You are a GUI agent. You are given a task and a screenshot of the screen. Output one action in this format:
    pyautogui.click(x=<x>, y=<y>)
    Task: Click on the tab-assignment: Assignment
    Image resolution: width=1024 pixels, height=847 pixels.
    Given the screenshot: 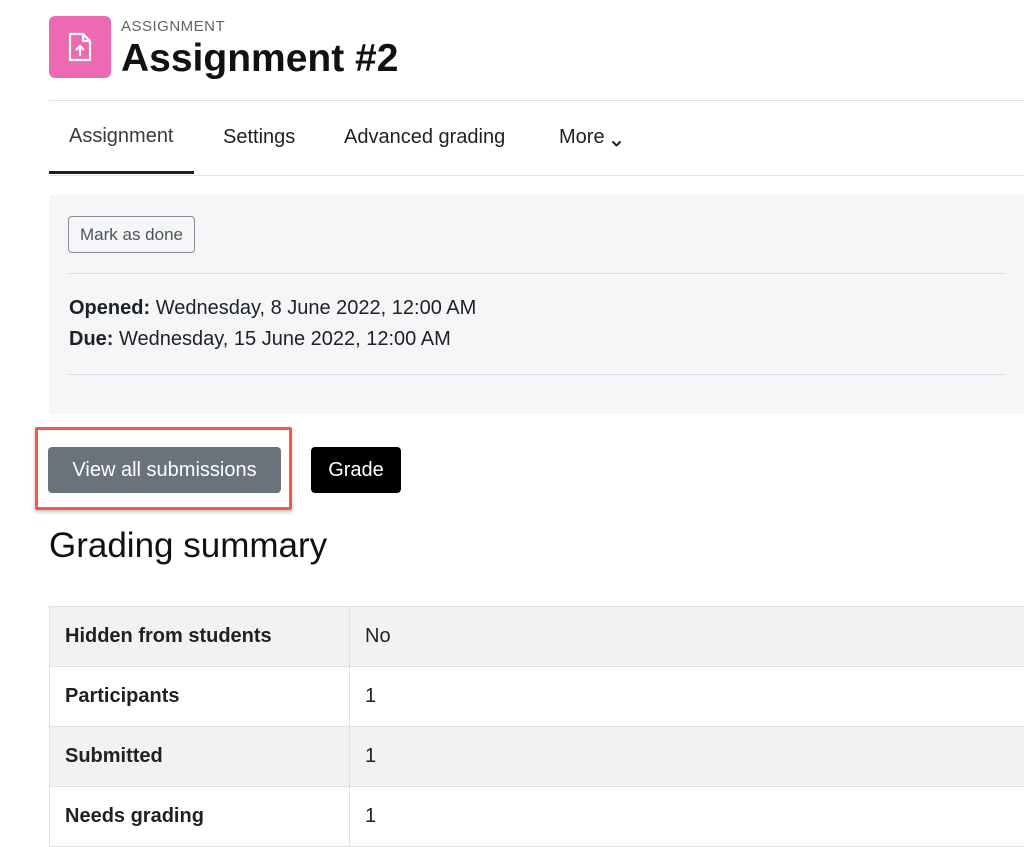 What is the action you would take?
    pyautogui.click(x=121, y=137)
    